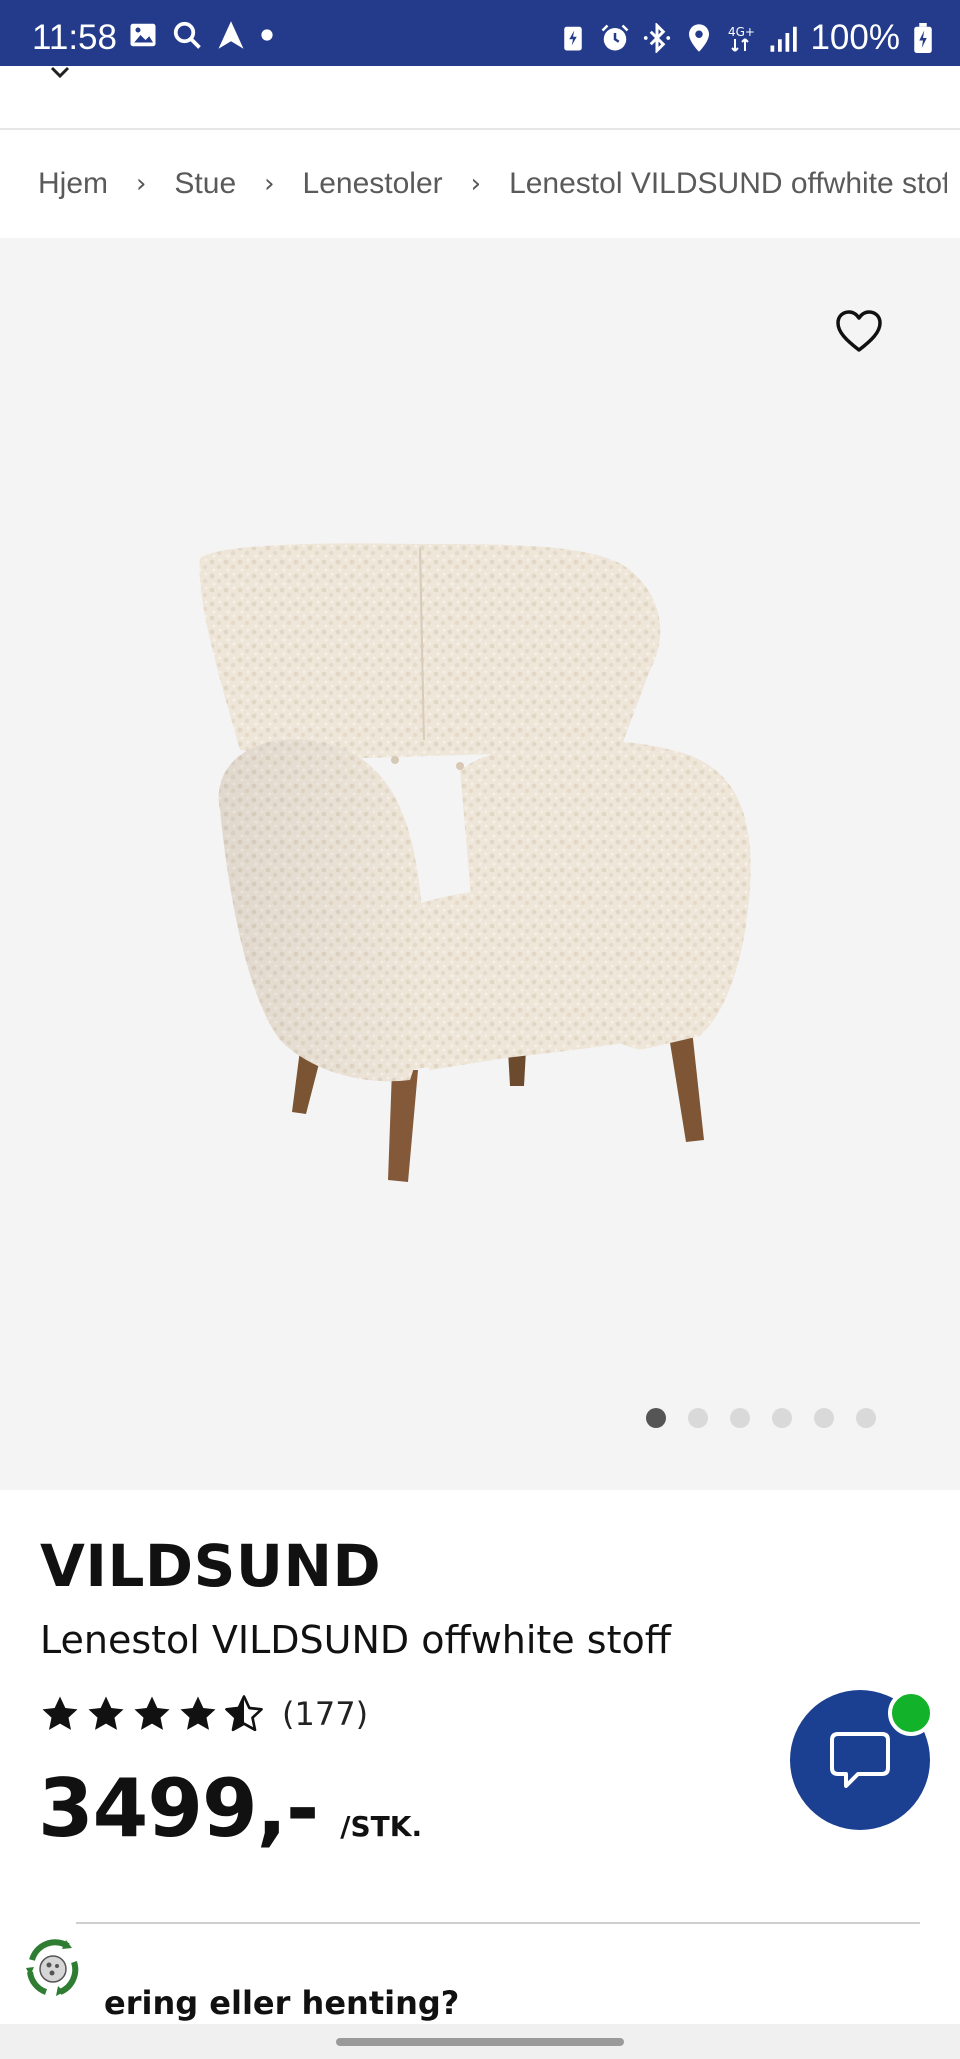  Describe the element at coordinates (373, 184) in the screenshot. I see `breadcrumb-lenestoler: Lenestoler` at that location.